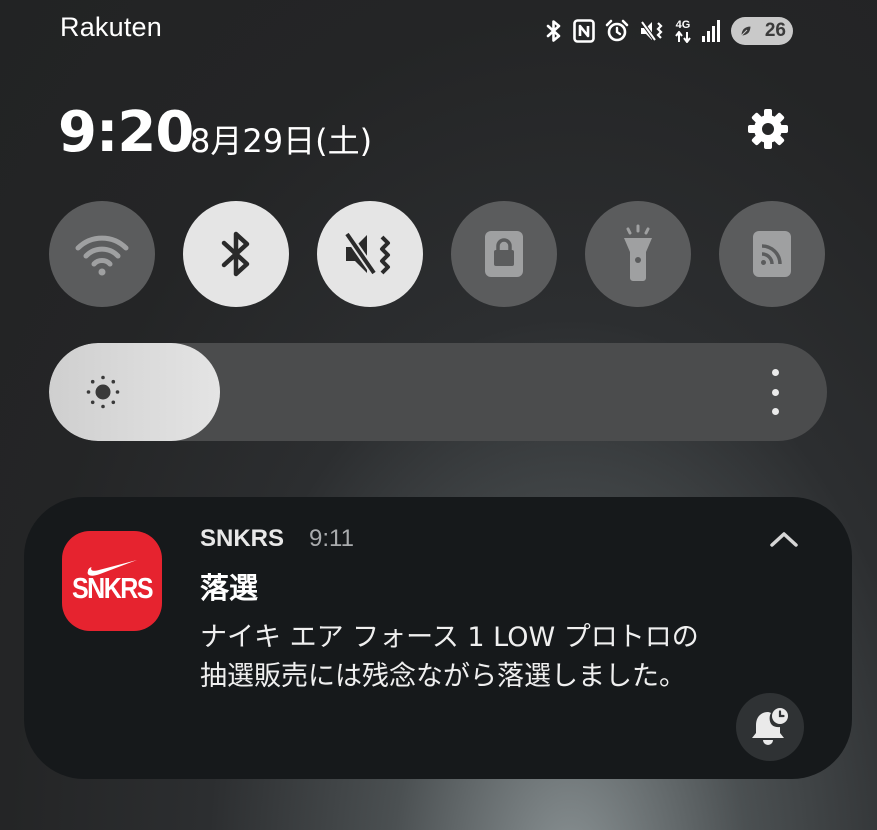 The image size is (877, 830). I want to click on more-vertical-icon, so click(775, 392).